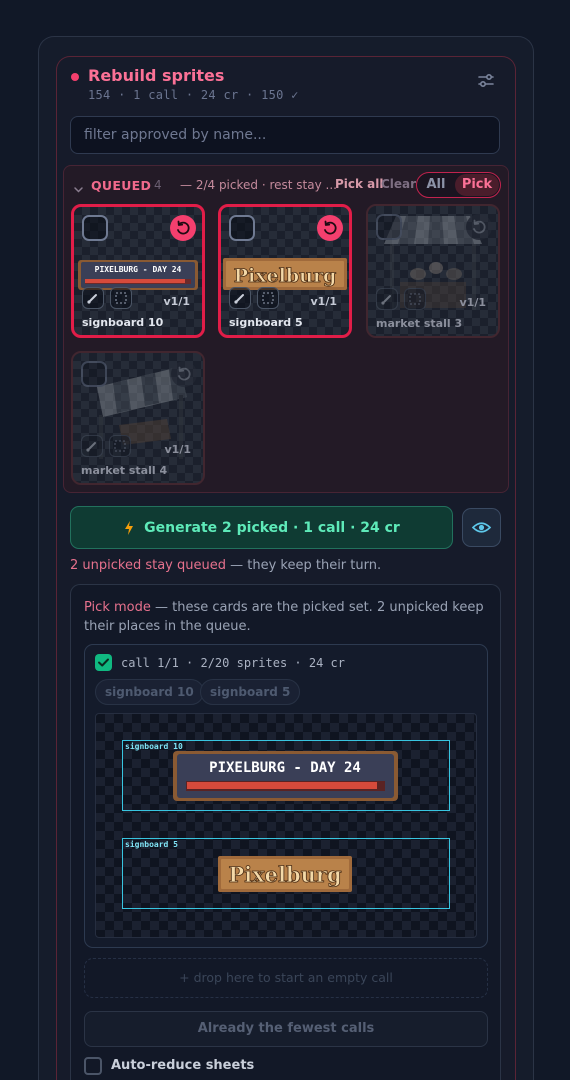 This screenshot has width=570, height=1080. What do you see at coordinates (477, 185) in the screenshot?
I see `toggle-pick: Pick` at bounding box center [477, 185].